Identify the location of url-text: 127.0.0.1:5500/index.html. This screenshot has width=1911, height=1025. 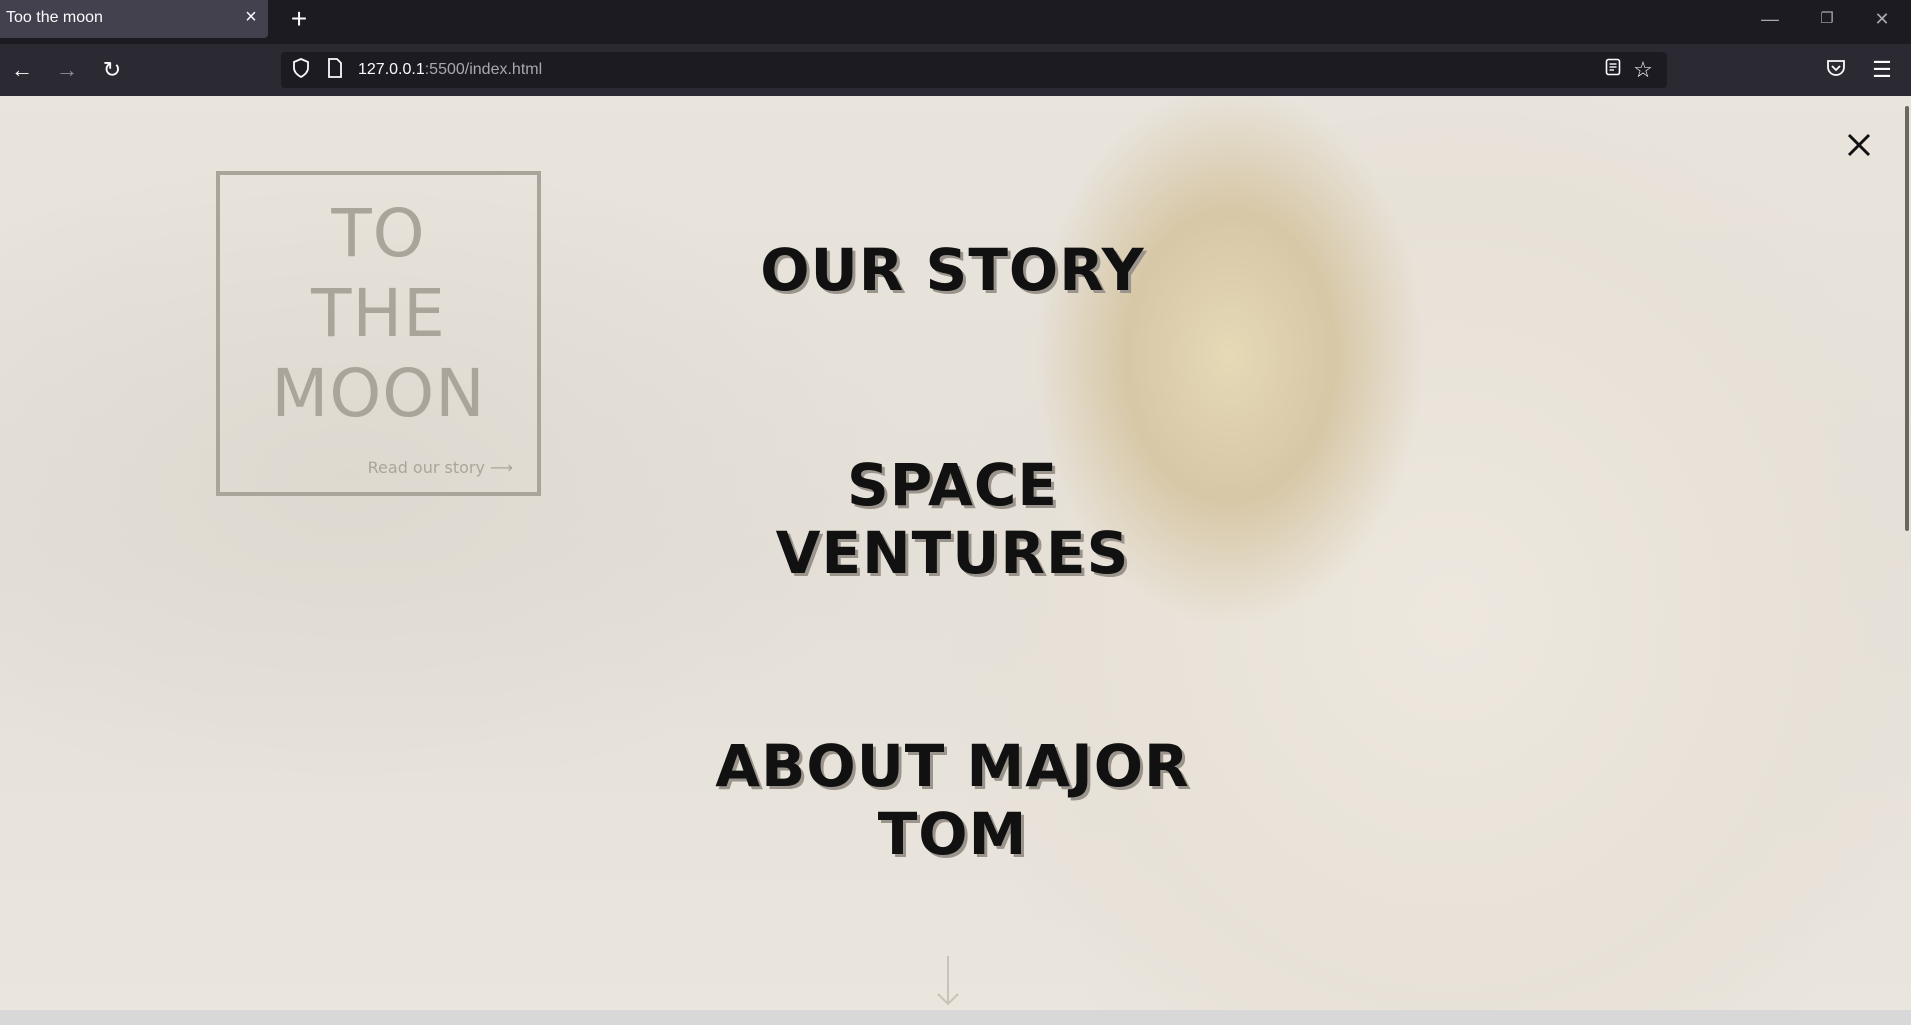
(450, 70).